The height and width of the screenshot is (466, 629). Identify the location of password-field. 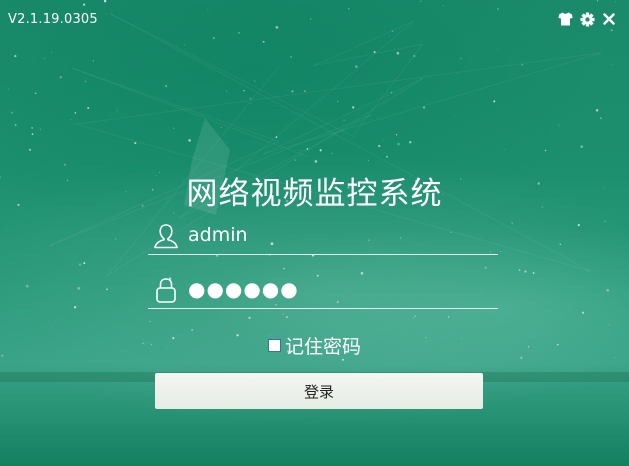
(323, 290).